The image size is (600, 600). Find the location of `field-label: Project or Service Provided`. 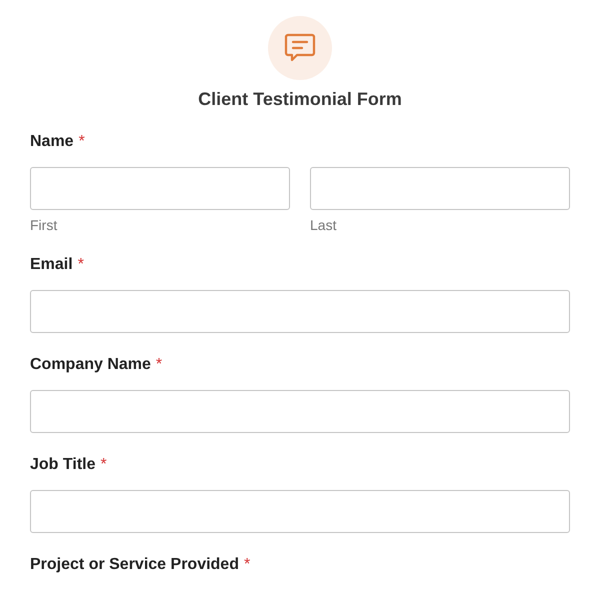

field-label: Project or Service Provided is located at coordinates (134, 565).